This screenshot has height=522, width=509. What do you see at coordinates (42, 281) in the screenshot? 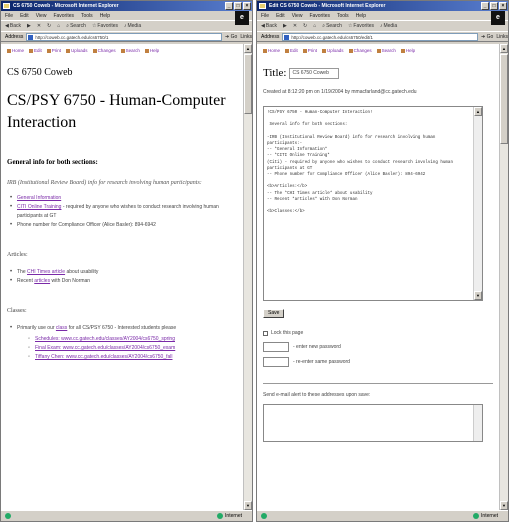
I see `articles-link: articles` at bounding box center [42, 281].